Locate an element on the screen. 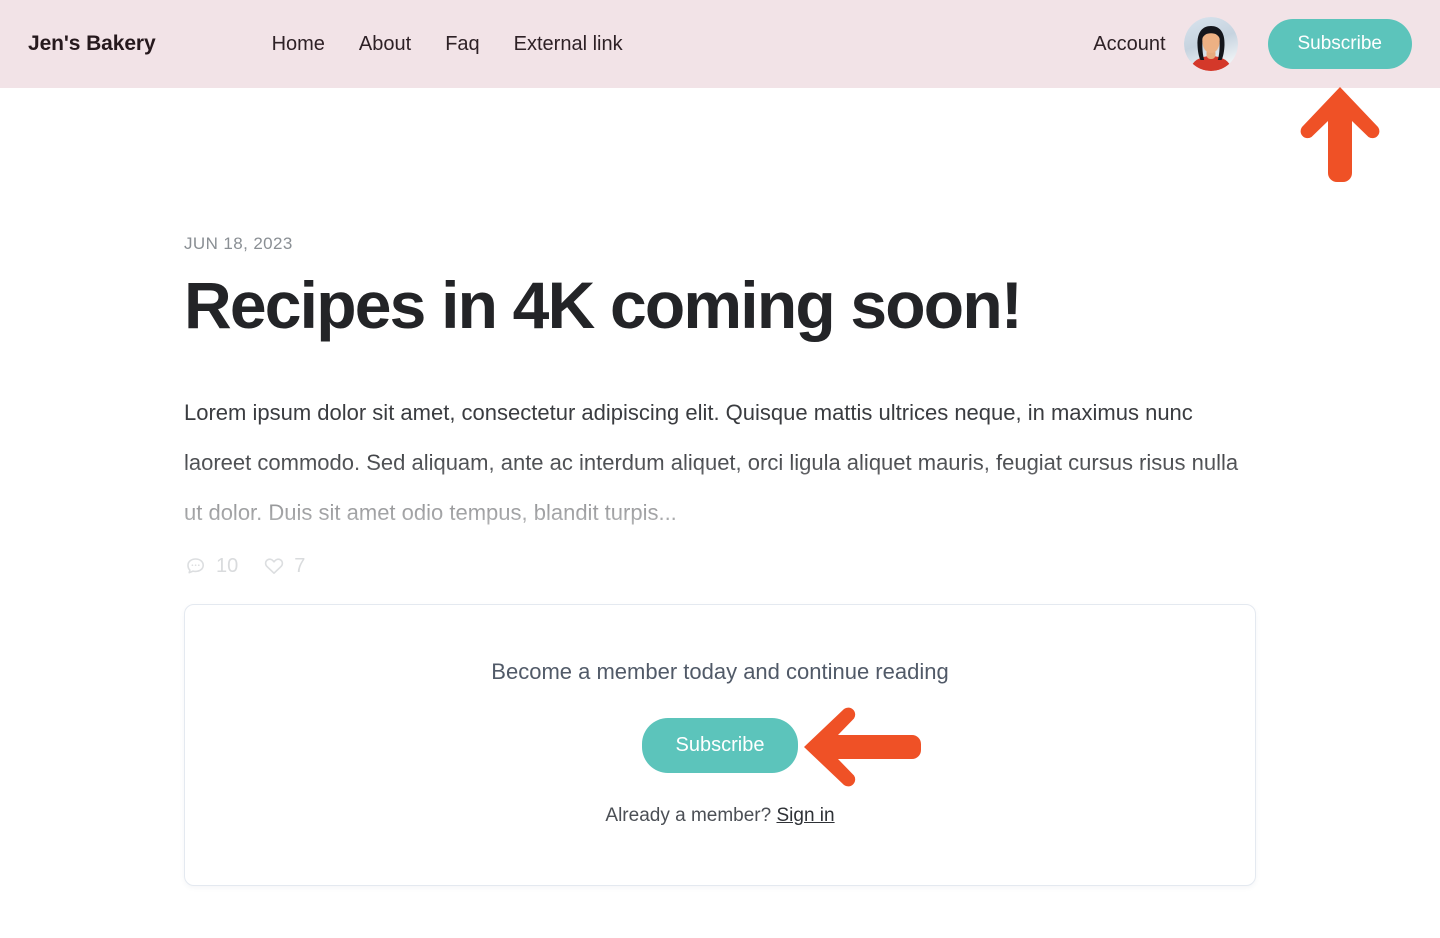 This screenshot has height=938, width=1440. comment-bubble-icon is located at coordinates (196, 566).